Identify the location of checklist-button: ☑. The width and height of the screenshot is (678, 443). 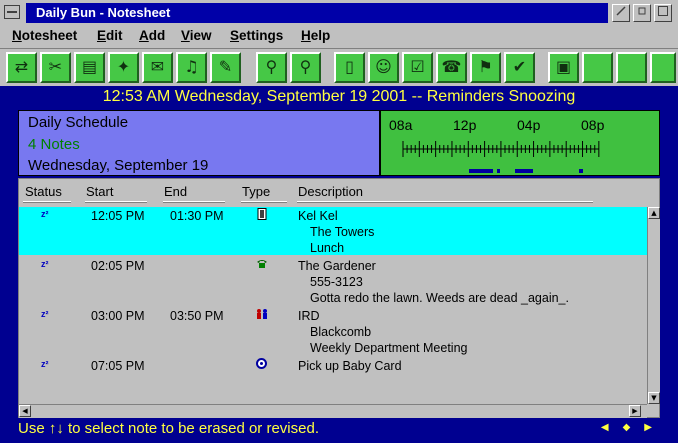
(417, 67).